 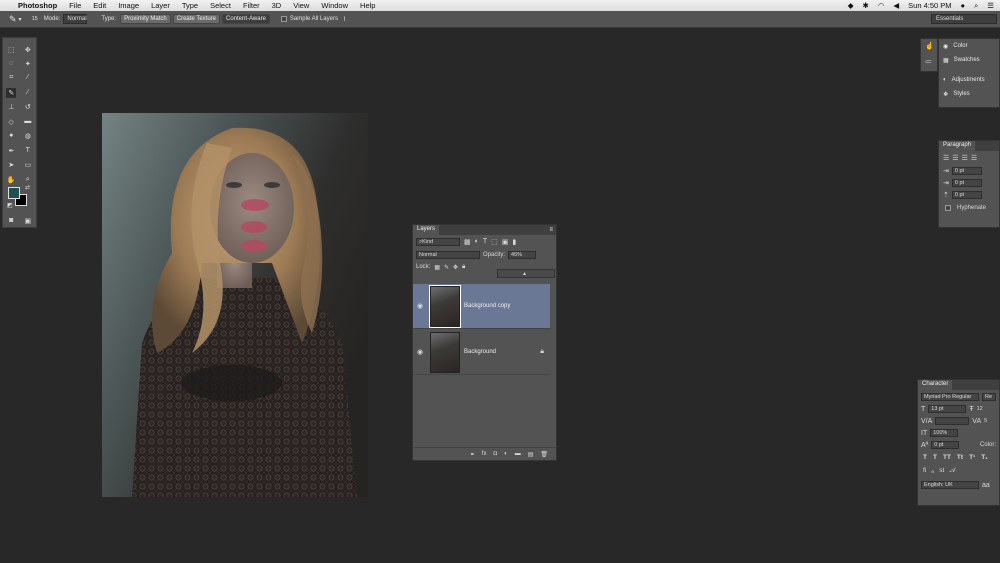 What do you see at coordinates (11, 122) in the screenshot?
I see `eraser-icon: ◇` at bounding box center [11, 122].